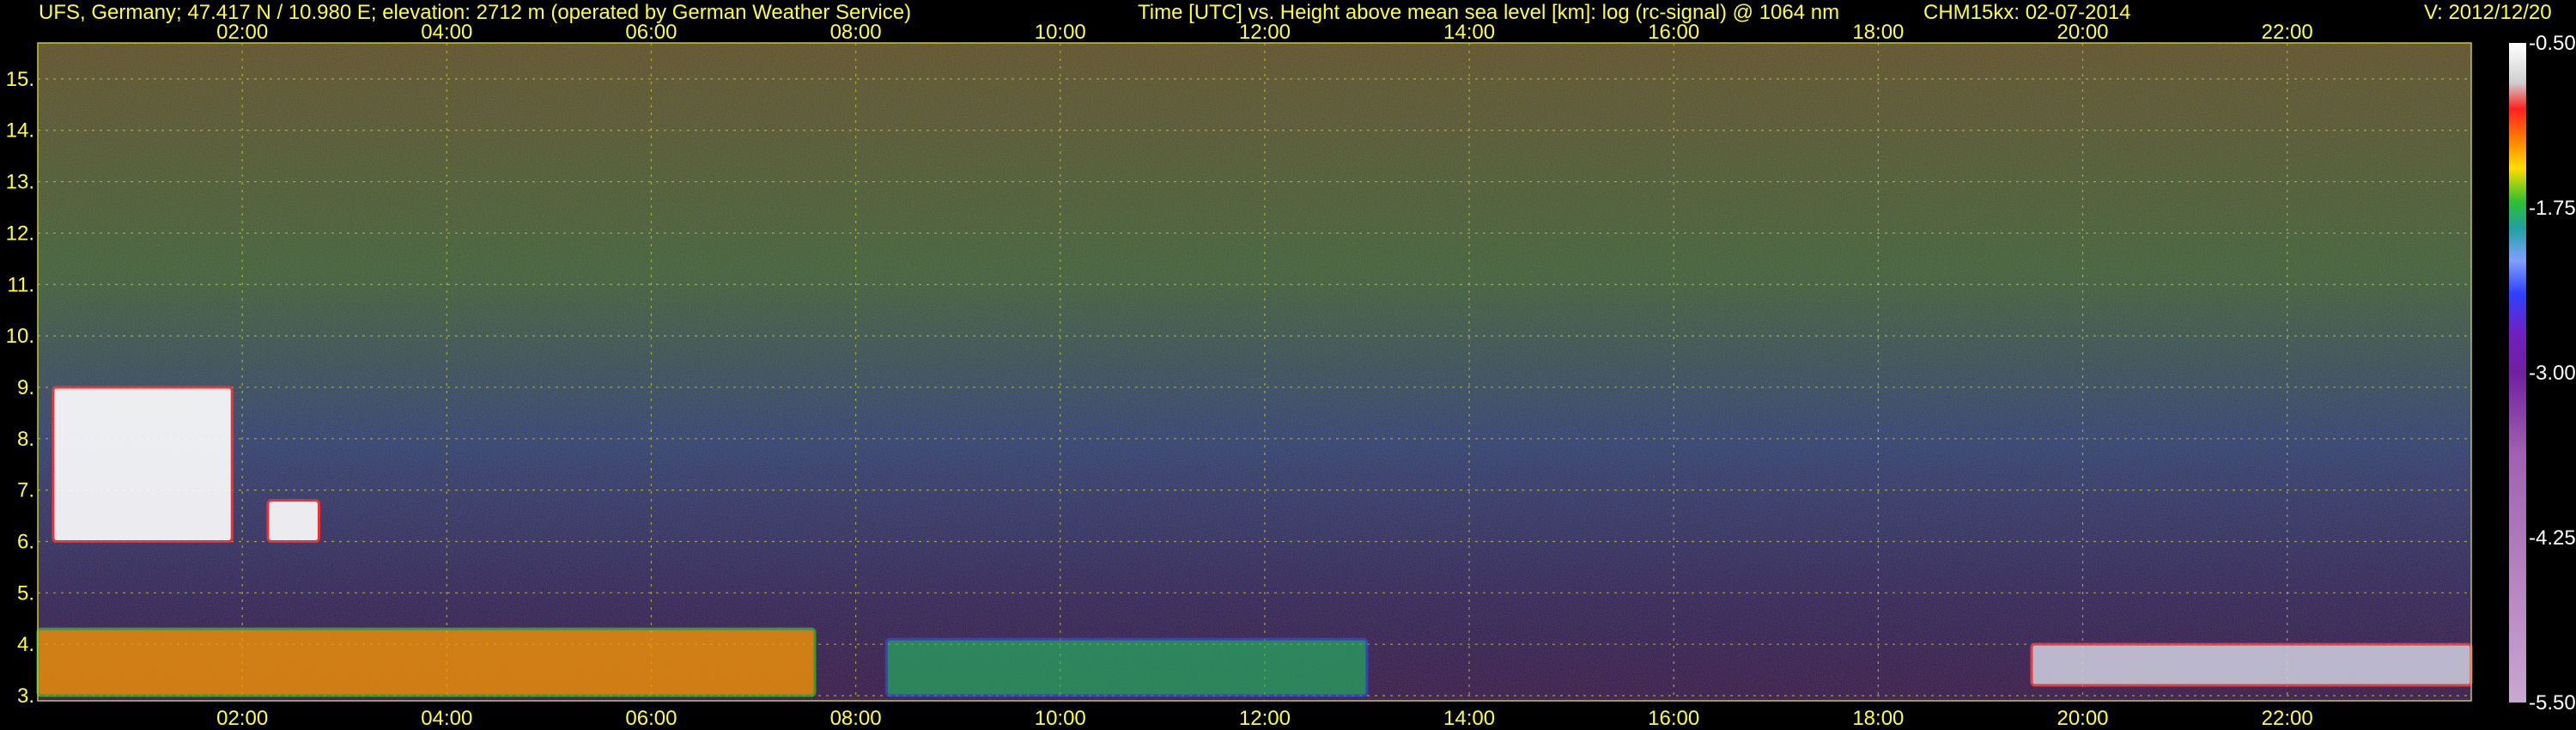  What do you see at coordinates (2251, 664) in the screenshot?
I see `feature-evening-layer` at bounding box center [2251, 664].